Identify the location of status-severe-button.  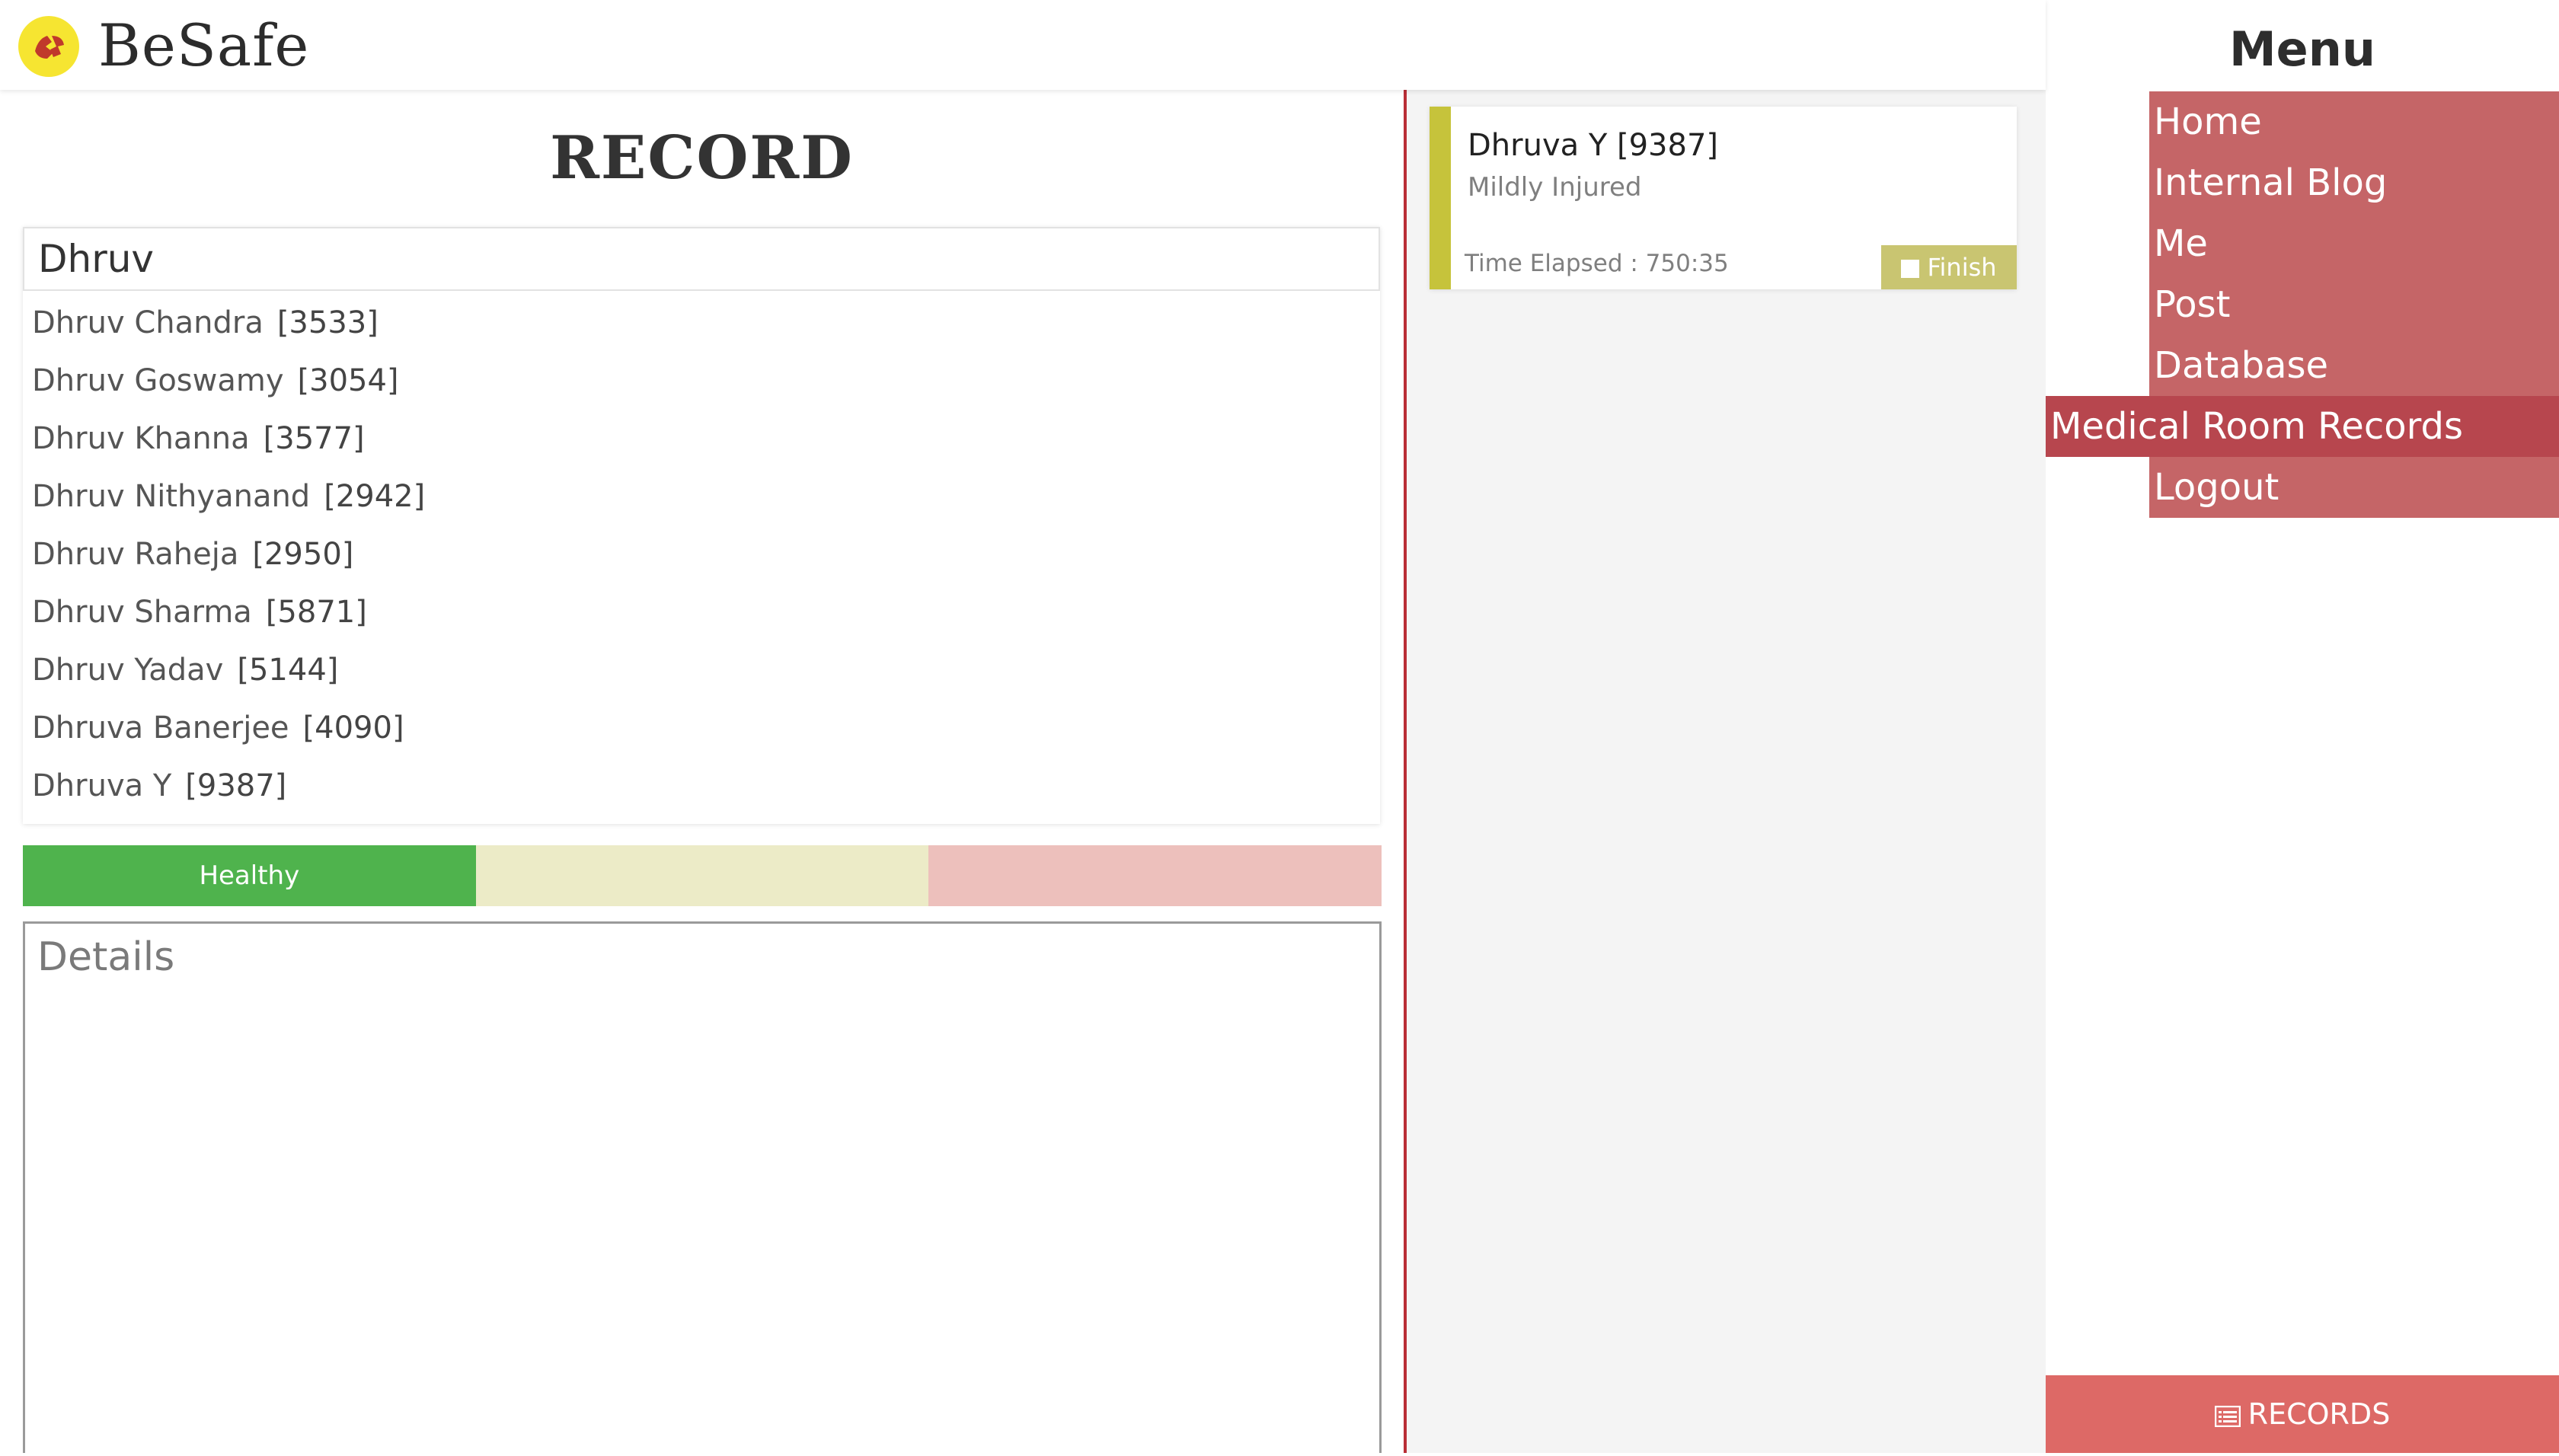
(1155, 875).